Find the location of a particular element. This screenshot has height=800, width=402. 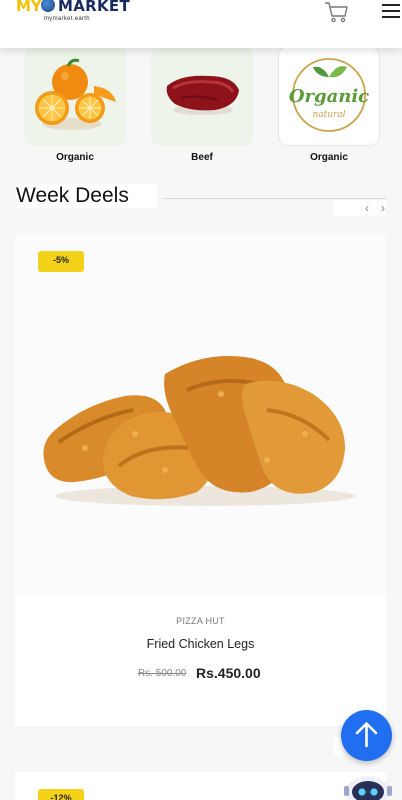

globe-icon is located at coordinates (48, 6).